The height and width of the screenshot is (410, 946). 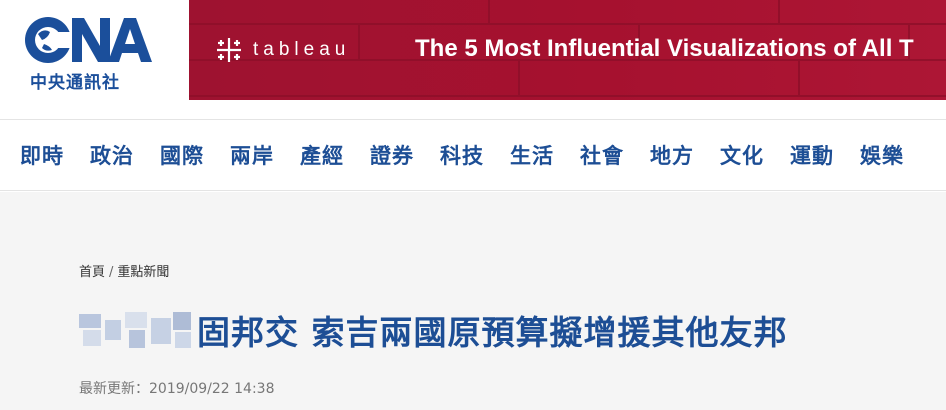 I want to click on nav-item-entertainment: 娛樂, so click(x=882, y=155).